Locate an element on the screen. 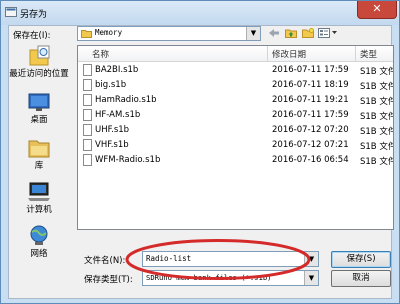  annotation-ellipse is located at coordinates (218, 259).